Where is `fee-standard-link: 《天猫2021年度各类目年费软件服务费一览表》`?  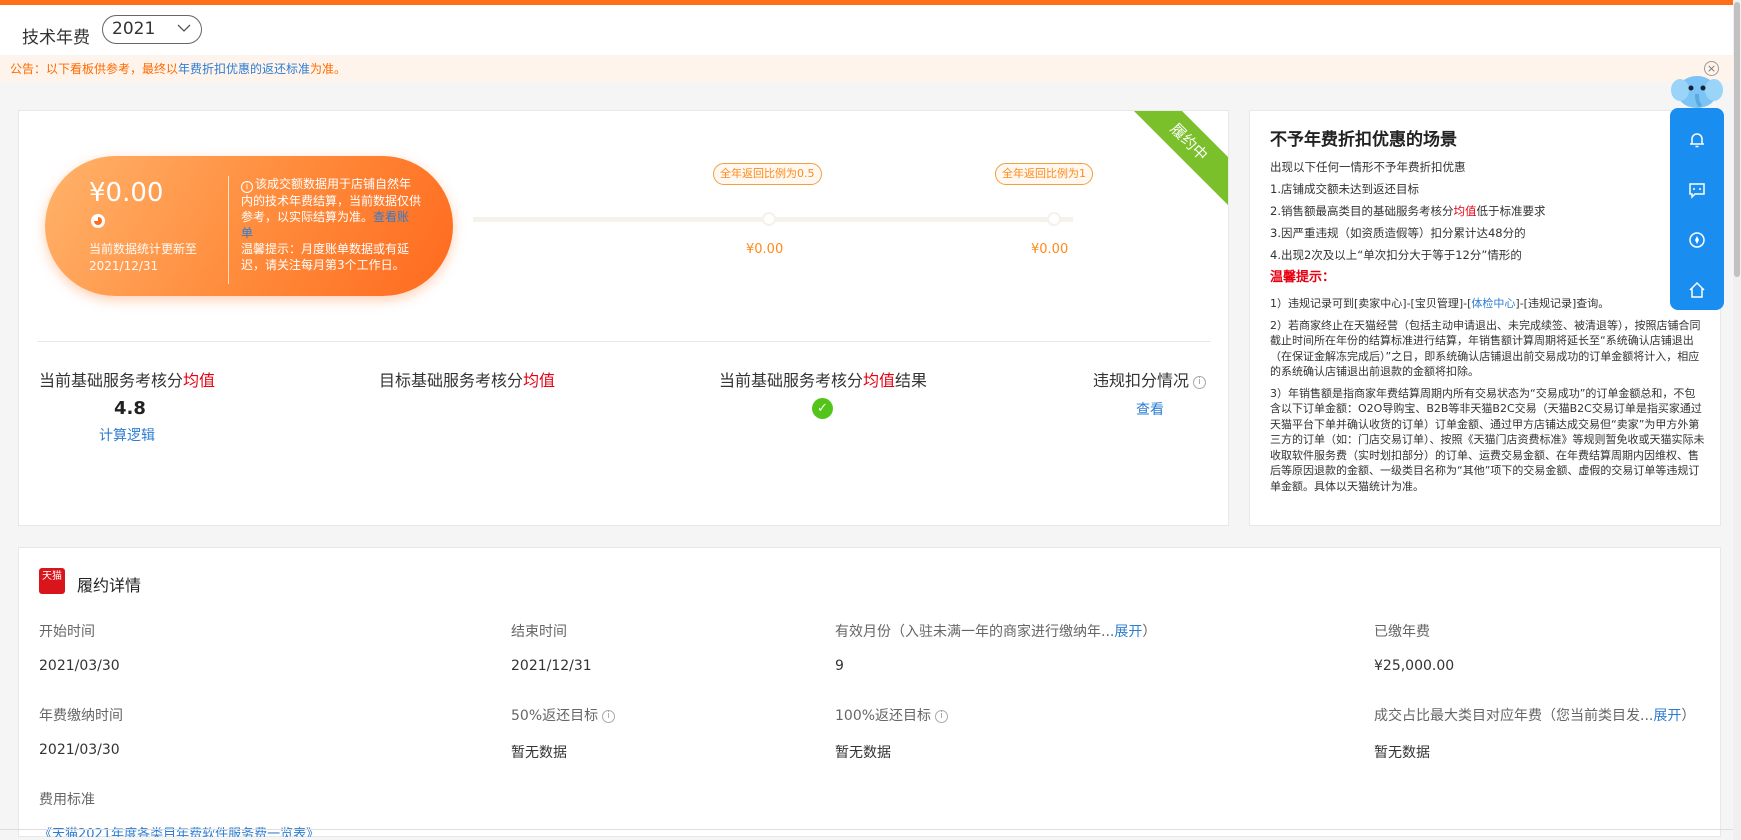
fee-standard-link: 《天猫2021年度各类目年费软件服务费一览表》 is located at coordinates (179, 830).